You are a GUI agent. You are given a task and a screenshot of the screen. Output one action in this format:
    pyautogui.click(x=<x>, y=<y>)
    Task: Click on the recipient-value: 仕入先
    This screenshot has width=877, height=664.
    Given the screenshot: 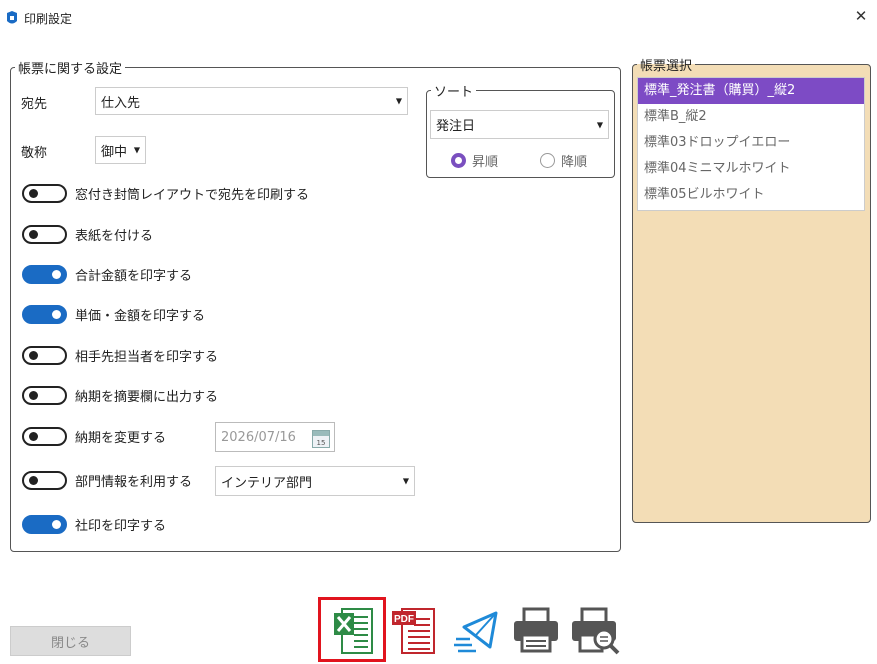 What is the action you would take?
    pyautogui.click(x=121, y=103)
    